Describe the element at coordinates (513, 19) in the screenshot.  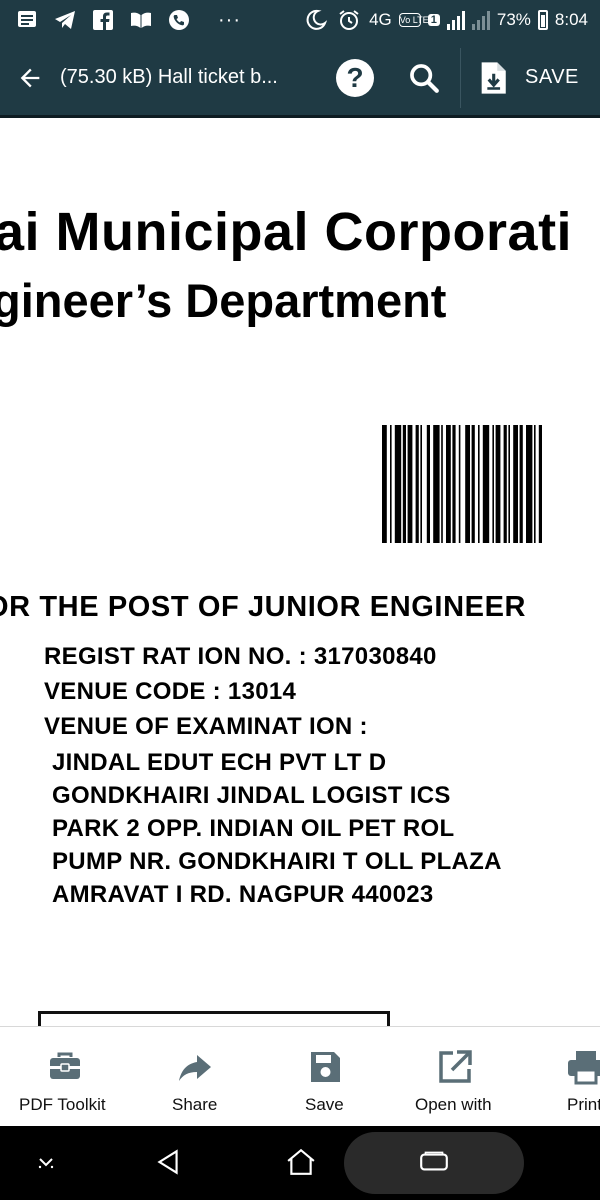
I see `battery-percent: 73%` at that location.